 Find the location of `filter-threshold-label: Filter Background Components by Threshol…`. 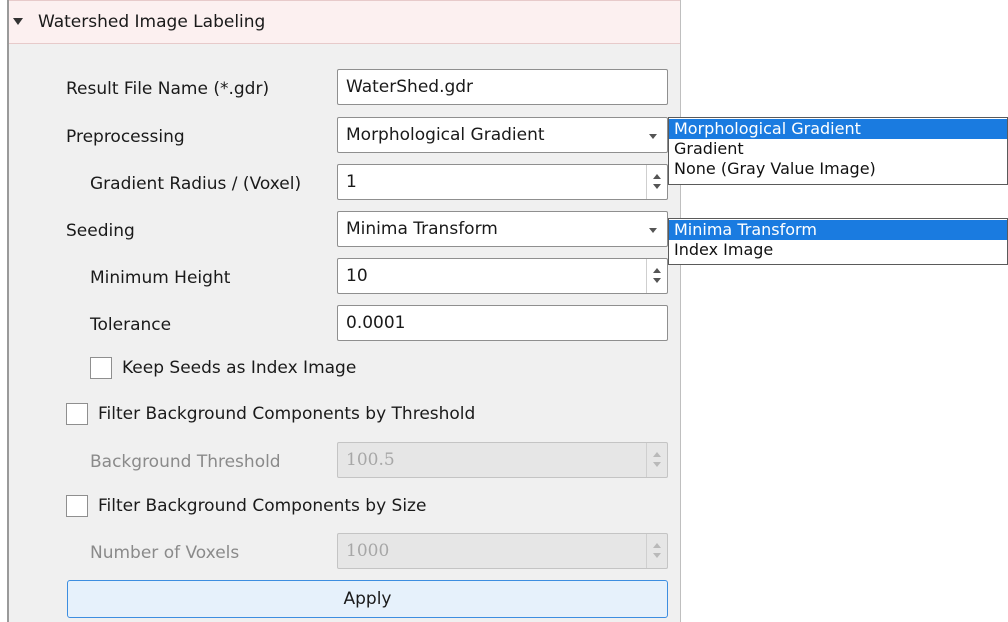

filter-threshold-label: Filter Background Components by Threshol… is located at coordinates (286, 414).